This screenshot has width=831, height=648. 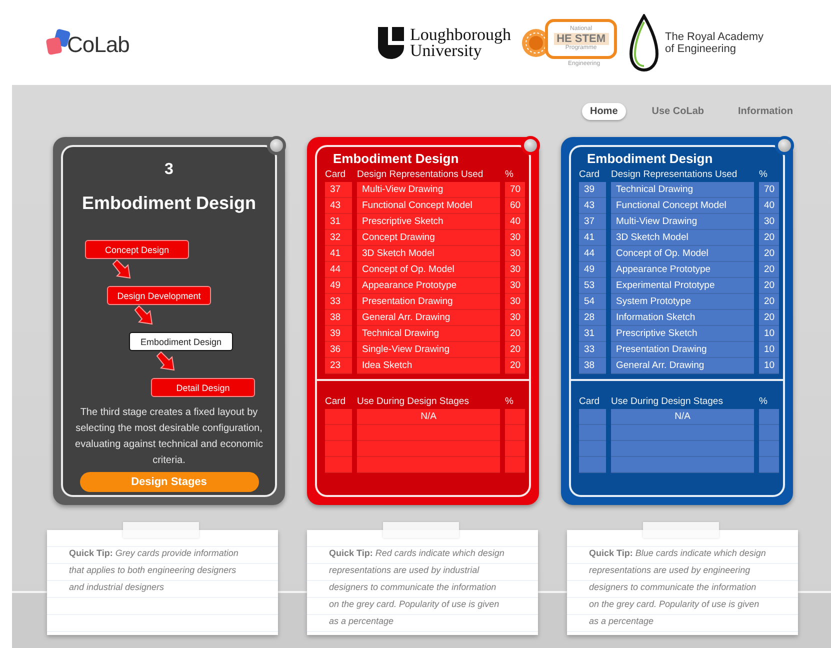 I want to click on tip-text: Quick Tip: Red cards indicate which design representations are used by industrial designers to communicate the information on the grey card. Popularity of use is given as a percentage, so click(x=417, y=587).